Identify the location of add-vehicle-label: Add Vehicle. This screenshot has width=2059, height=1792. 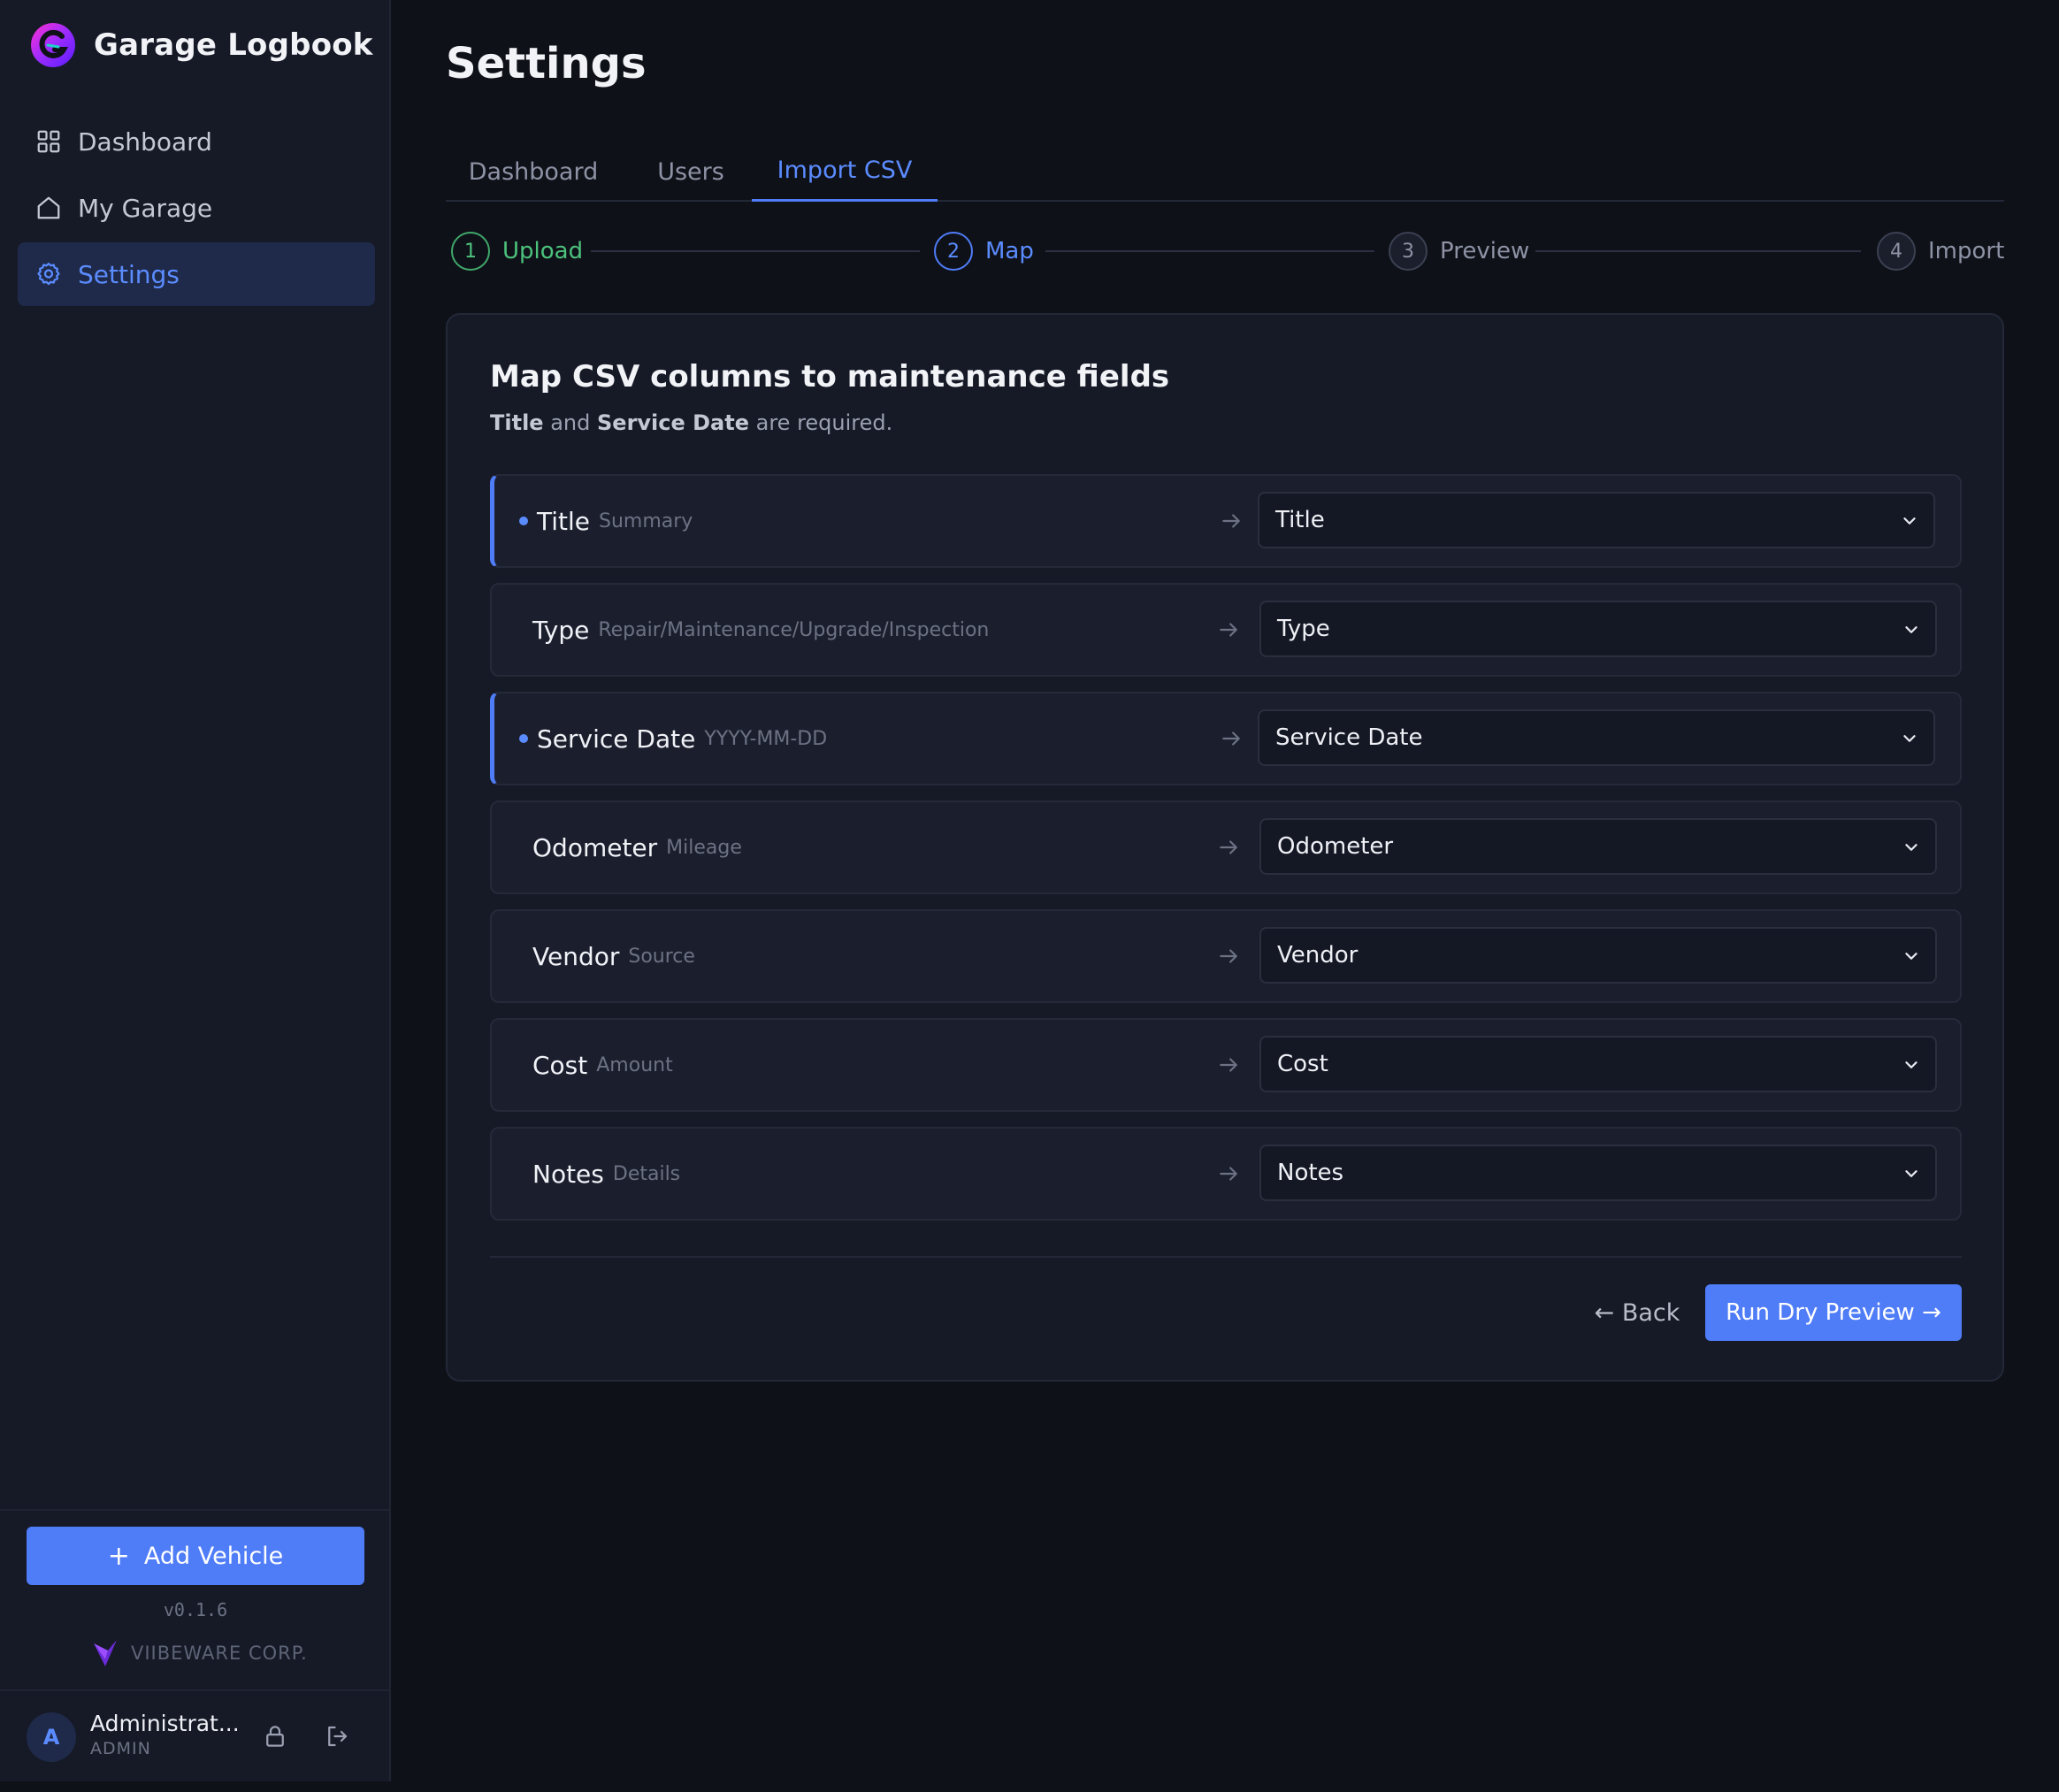
(213, 1556).